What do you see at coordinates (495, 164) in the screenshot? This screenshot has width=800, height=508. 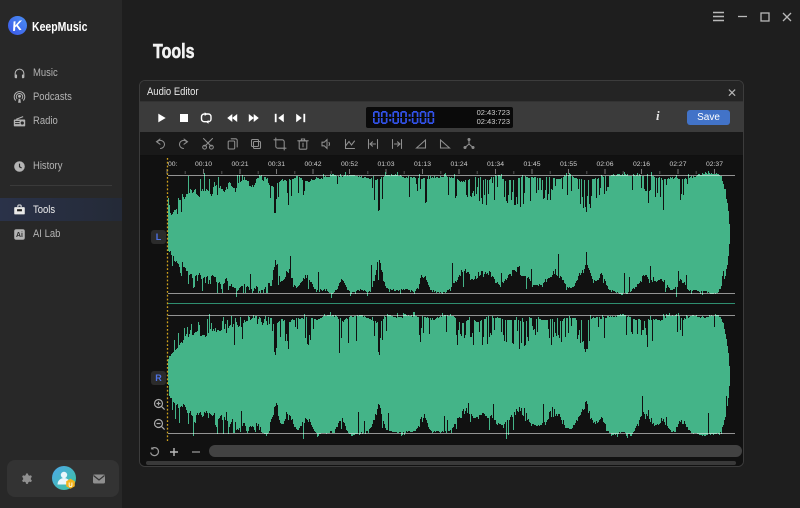 I see `svg-text: 01:34` at bounding box center [495, 164].